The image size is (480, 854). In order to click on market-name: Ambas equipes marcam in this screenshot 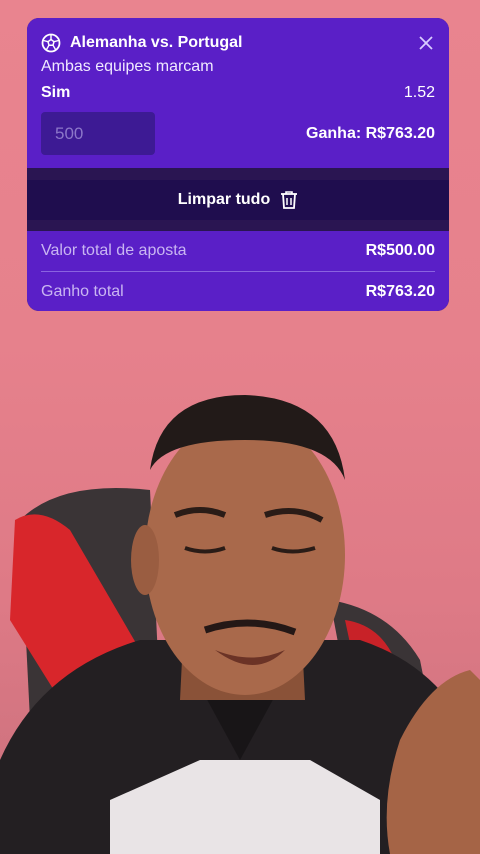, I will do `click(127, 66)`.